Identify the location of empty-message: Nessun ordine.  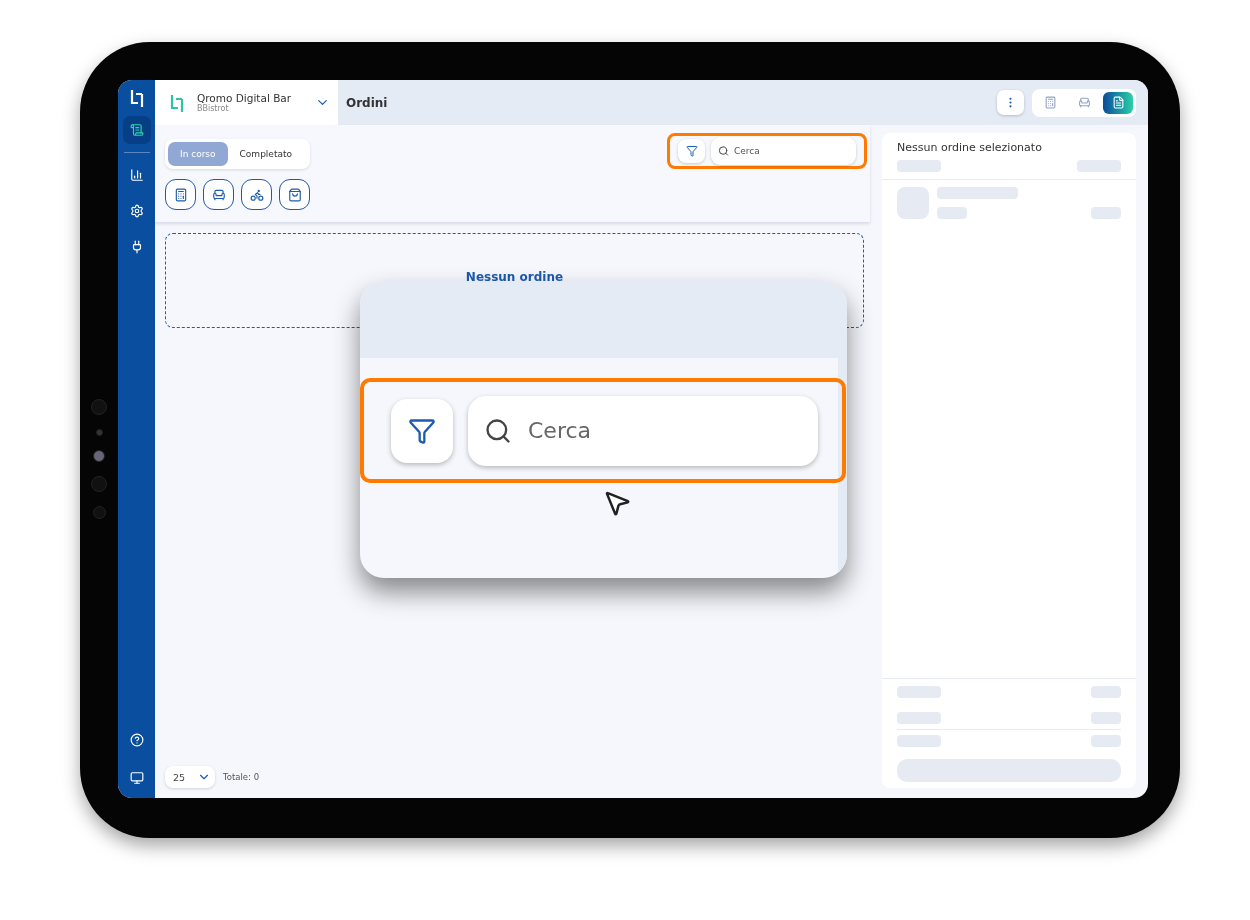
(514, 278).